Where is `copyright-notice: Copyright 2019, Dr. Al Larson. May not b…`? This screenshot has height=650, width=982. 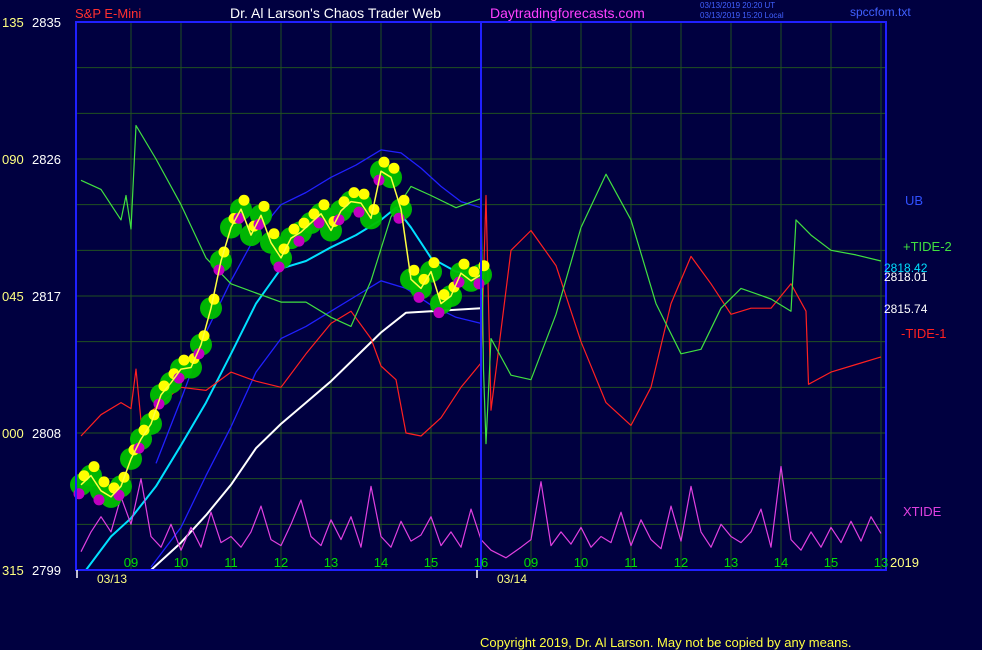
copyright-notice: Copyright 2019, Dr. Al Larson. May not b… is located at coordinates (665, 642).